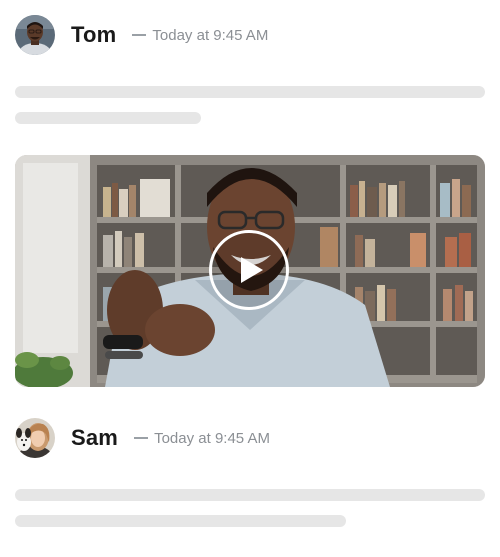 Image resolution: width=500 pixels, height=557 pixels. I want to click on author-name: Tom, so click(93, 35).